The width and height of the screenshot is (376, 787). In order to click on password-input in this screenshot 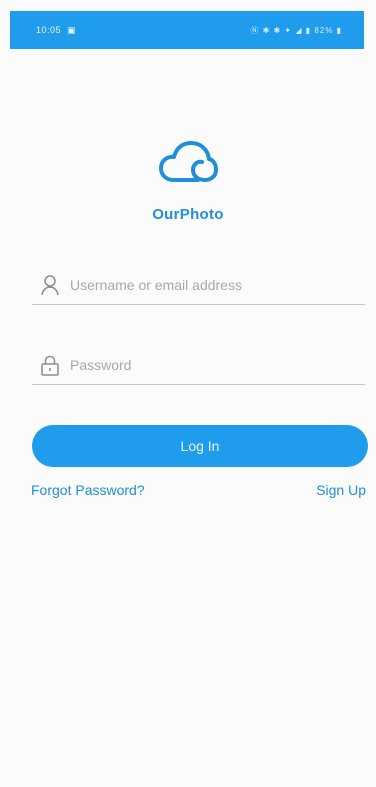, I will do `click(217, 364)`.